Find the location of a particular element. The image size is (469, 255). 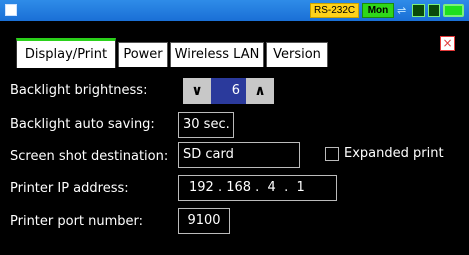

printer-ip-input: 192 . 168 . 4 . 1 is located at coordinates (257, 188).